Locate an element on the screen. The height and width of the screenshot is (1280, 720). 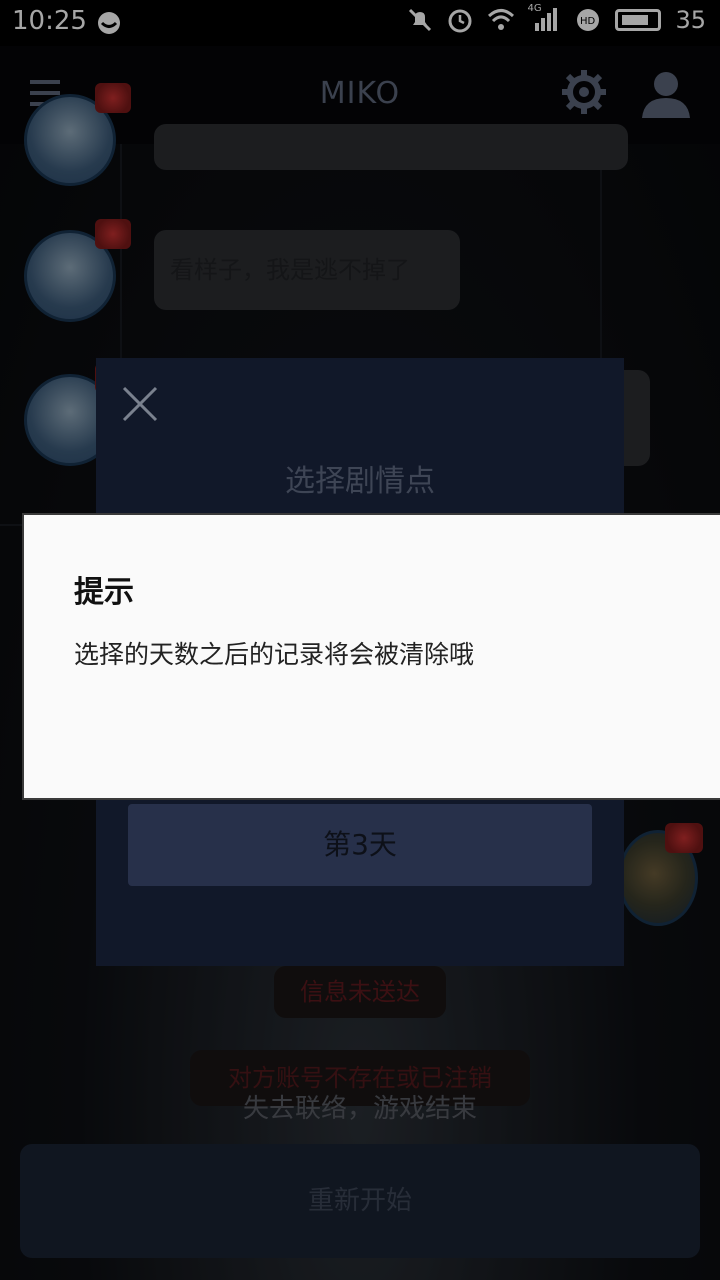
alert-message: 选择的天数之后的记录将会被清除哦 is located at coordinates (274, 654).